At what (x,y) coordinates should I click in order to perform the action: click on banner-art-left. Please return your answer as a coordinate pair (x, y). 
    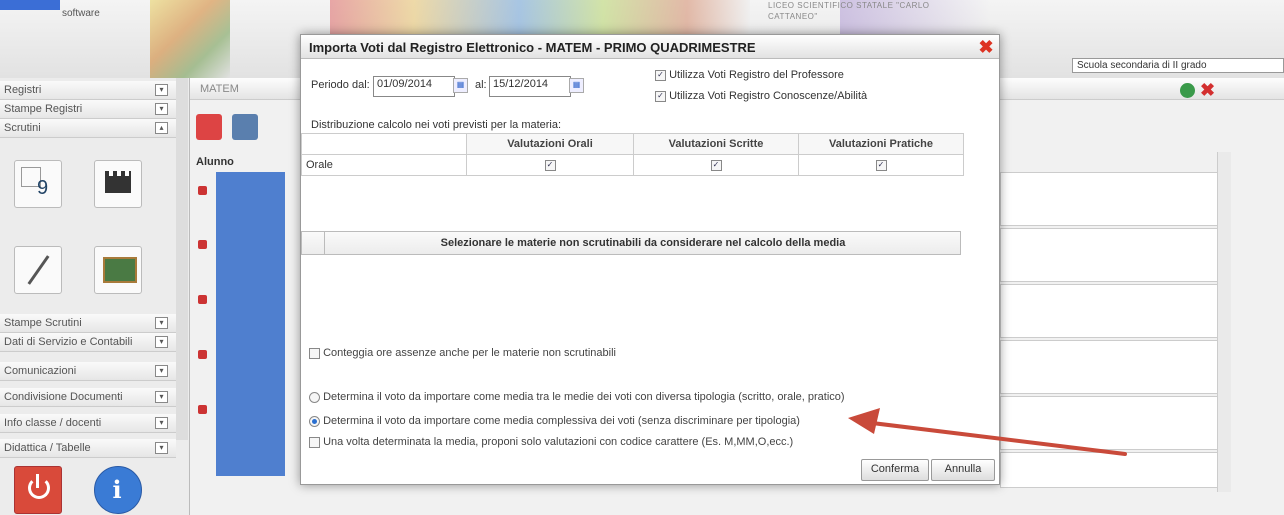
    Looking at the image, I should click on (190, 39).